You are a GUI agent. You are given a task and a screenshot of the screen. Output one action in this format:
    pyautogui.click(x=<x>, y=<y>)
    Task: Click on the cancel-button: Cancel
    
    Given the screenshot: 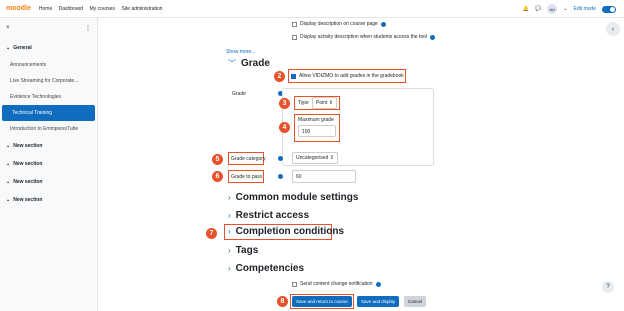 What is the action you would take?
    pyautogui.click(x=415, y=301)
    